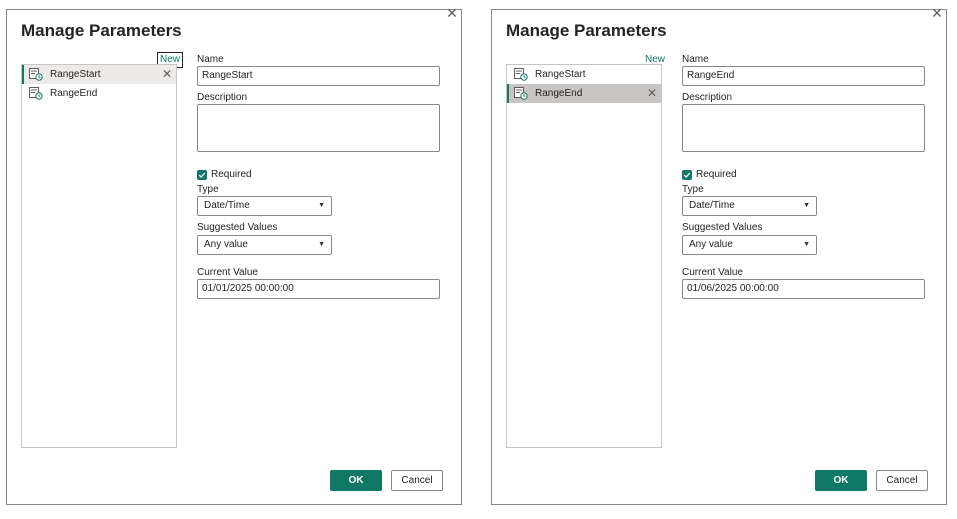 Image resolution: width=957 pixels, height=519 pixels. I want to click on parameter-item-rangeend: RangeEnd ✕, so click(584, 93).